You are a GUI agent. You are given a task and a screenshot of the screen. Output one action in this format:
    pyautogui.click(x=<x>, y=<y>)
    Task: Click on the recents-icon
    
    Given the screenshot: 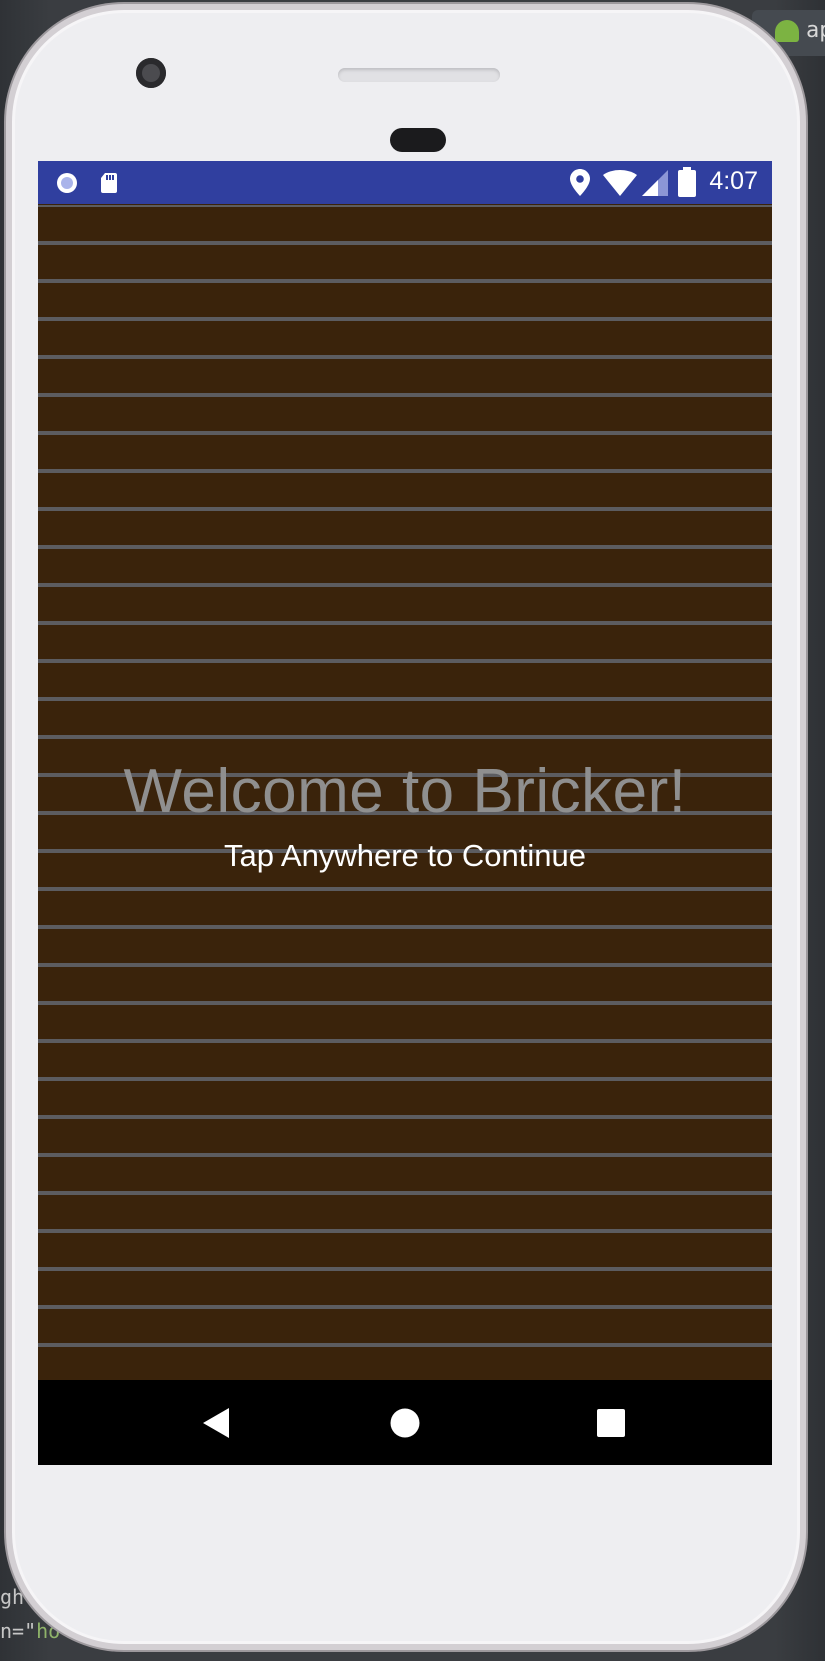 What is the action you would take?
    pyautogui.click(x=611, y=1423)
    